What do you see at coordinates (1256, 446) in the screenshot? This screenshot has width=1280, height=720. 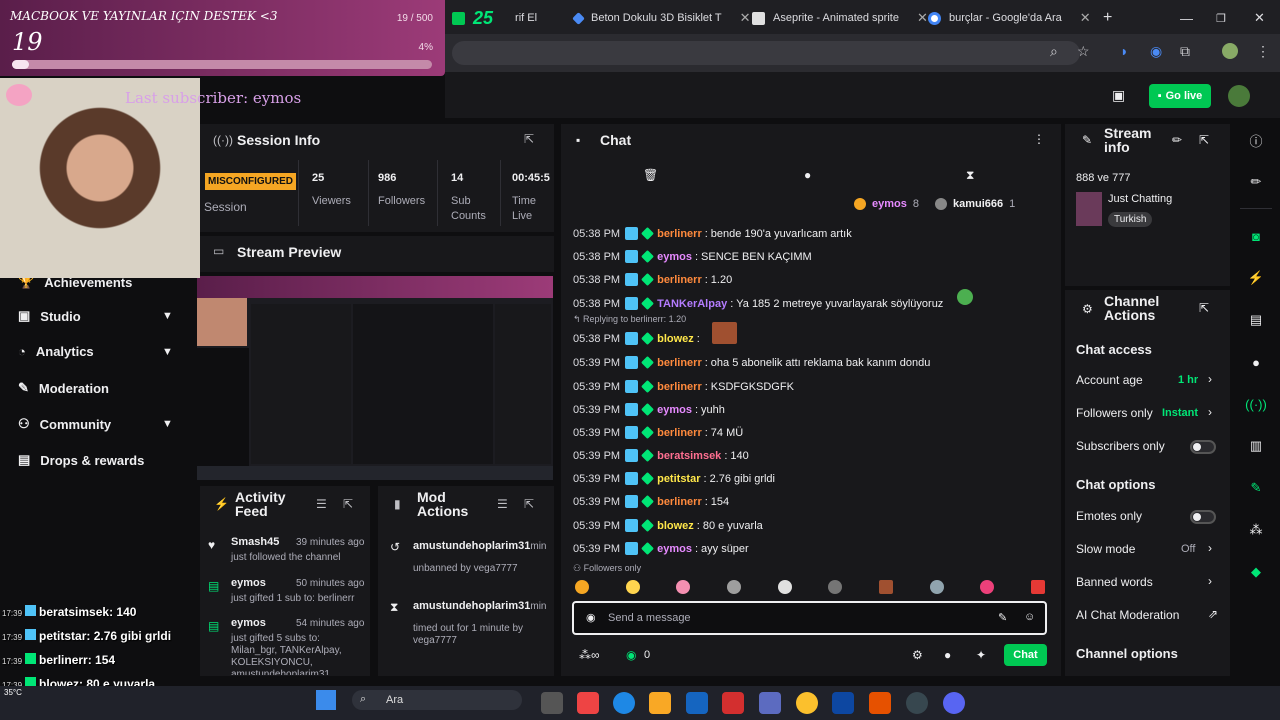 I see `layout-icon: ▥` at bounding box center [1256, 446].